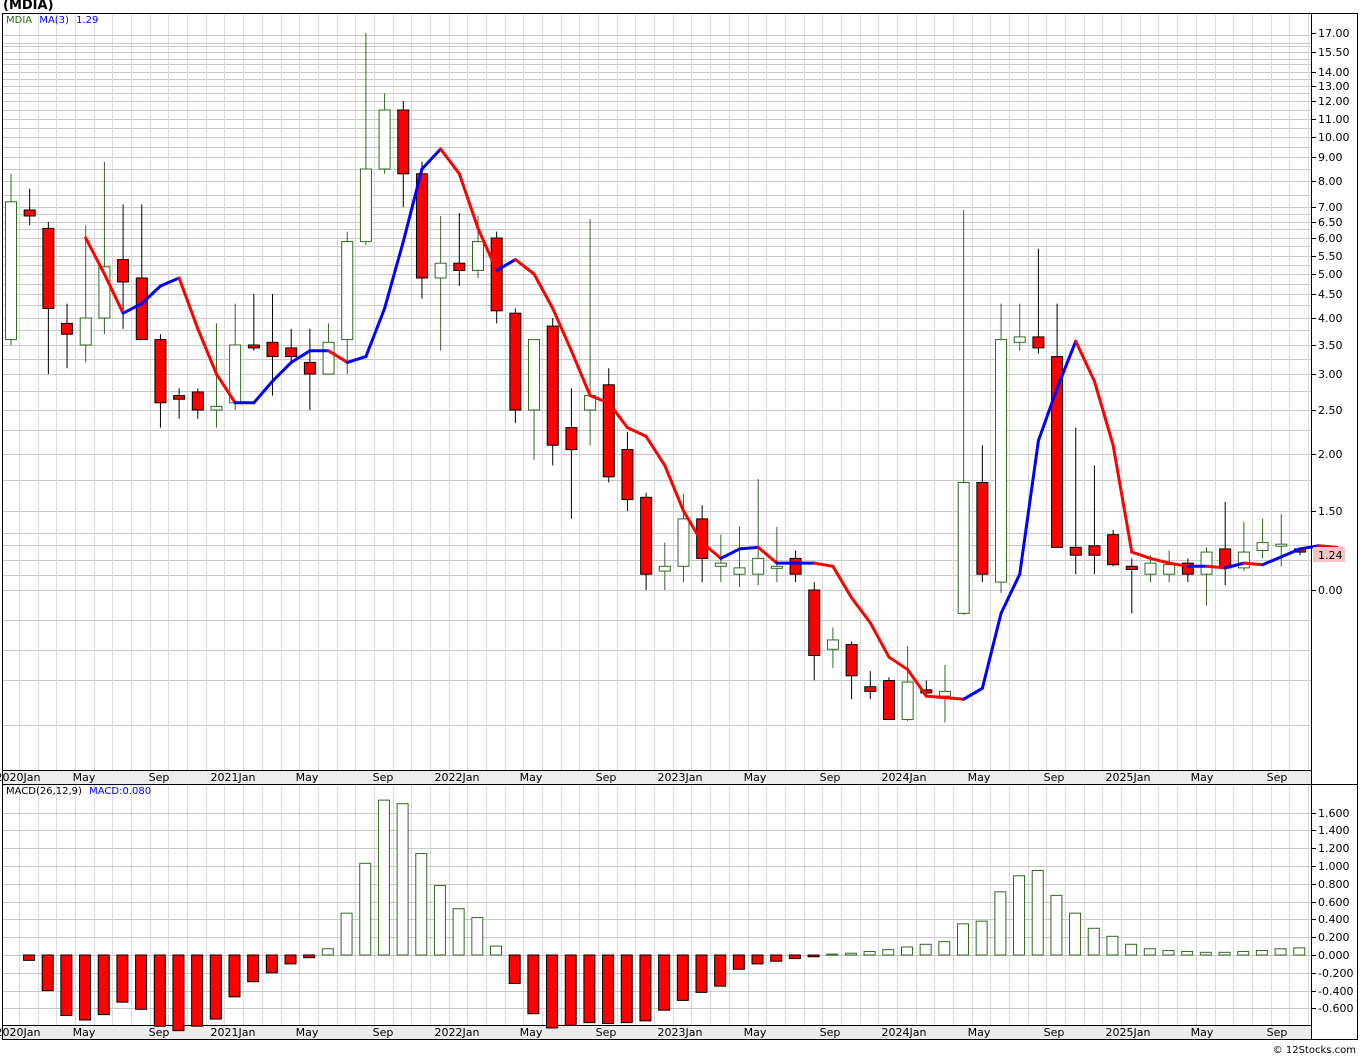 The image size is (1360, 1056). What do you see at coordinates (1128, 1032) in the screenshot?
I see `macd-x-tick-label: 2025Jan` at bounding box center [1128, 1032].